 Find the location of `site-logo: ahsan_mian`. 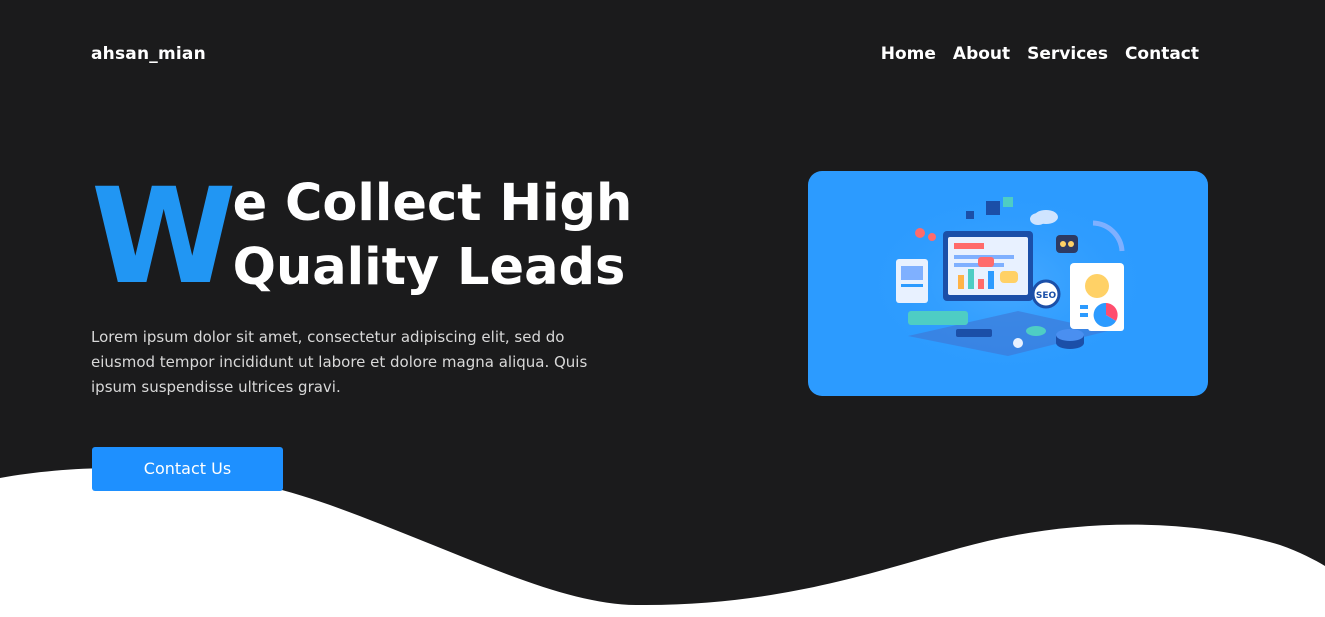

site-logo: ahsan_mian is located at coordinates (148, 54).